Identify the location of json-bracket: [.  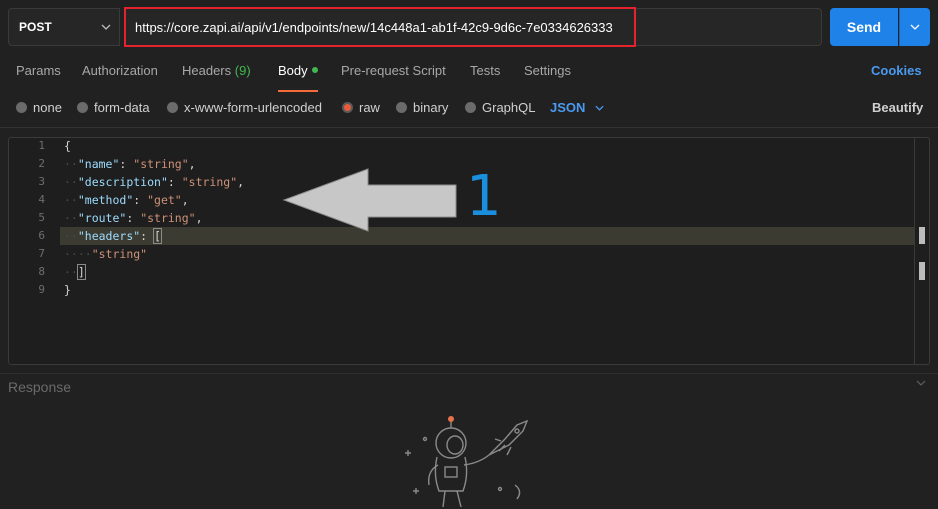
(157, 236).